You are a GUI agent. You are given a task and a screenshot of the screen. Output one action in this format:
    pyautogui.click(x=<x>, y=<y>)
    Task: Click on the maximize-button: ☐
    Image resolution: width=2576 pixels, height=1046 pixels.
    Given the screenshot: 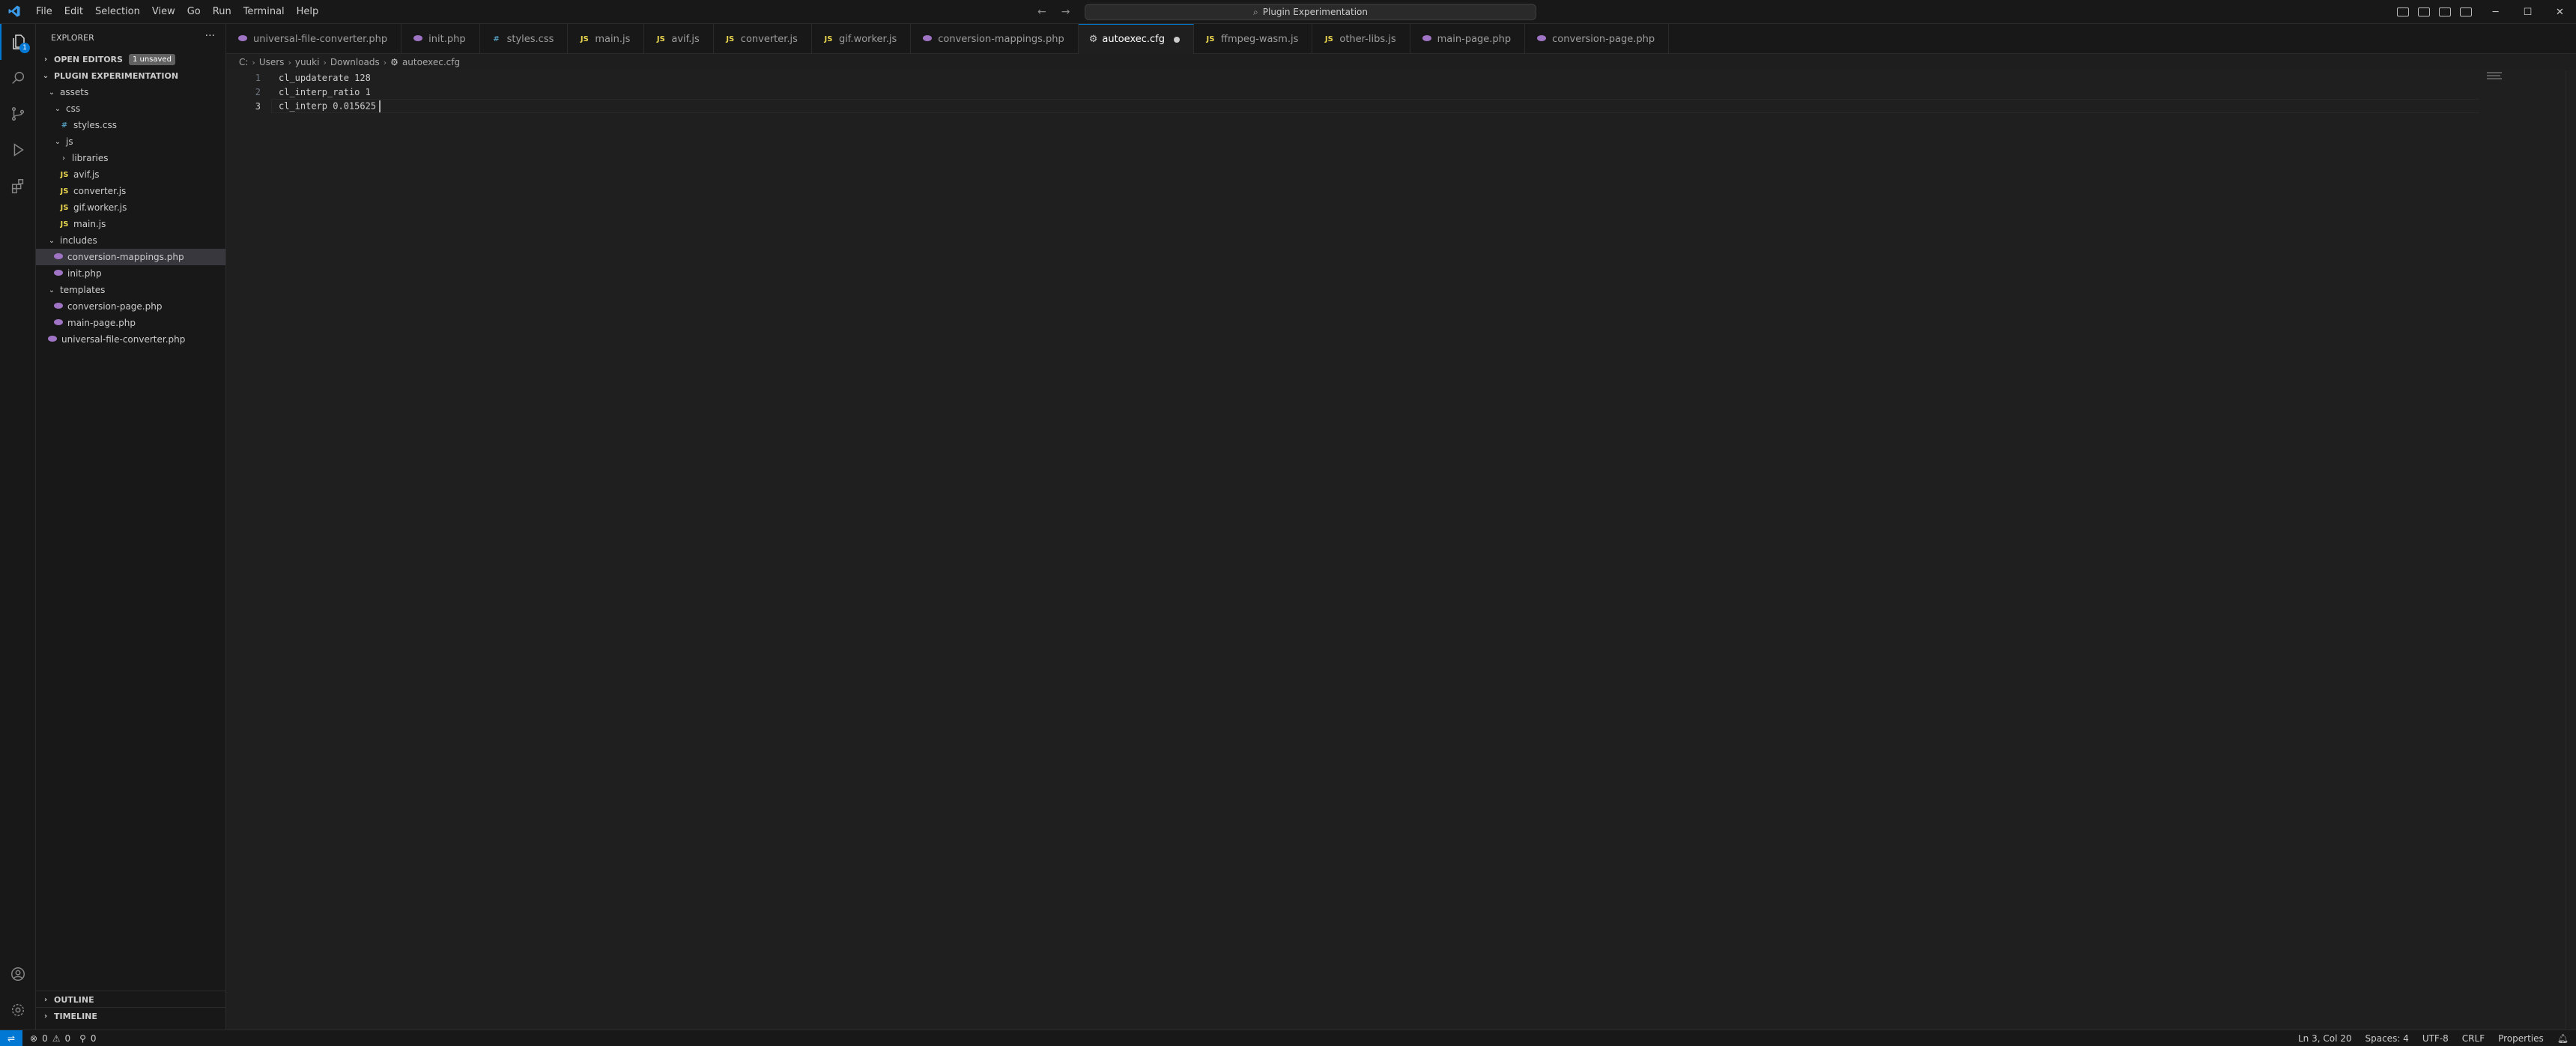 What is the action you would take?
    pyautogui.click(x=2528, y=12)
    